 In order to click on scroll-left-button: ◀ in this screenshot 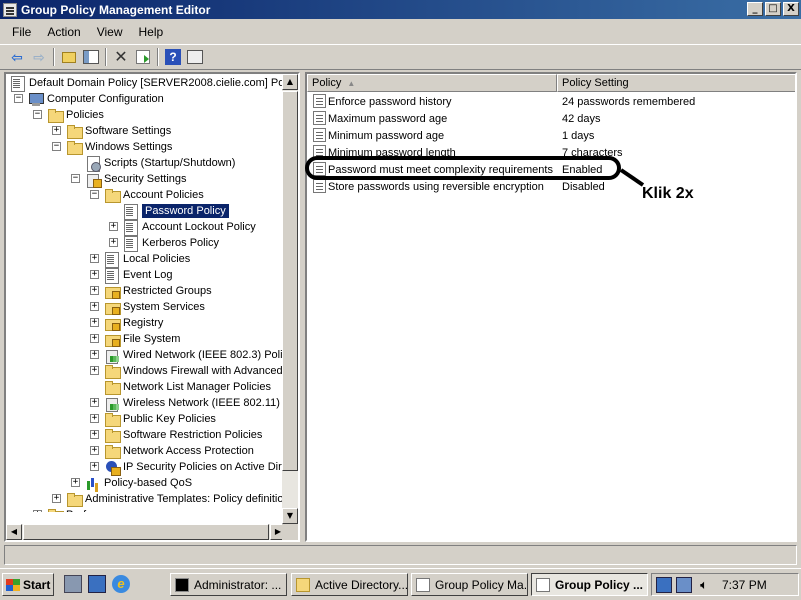, I will do `click(14, 532)`.